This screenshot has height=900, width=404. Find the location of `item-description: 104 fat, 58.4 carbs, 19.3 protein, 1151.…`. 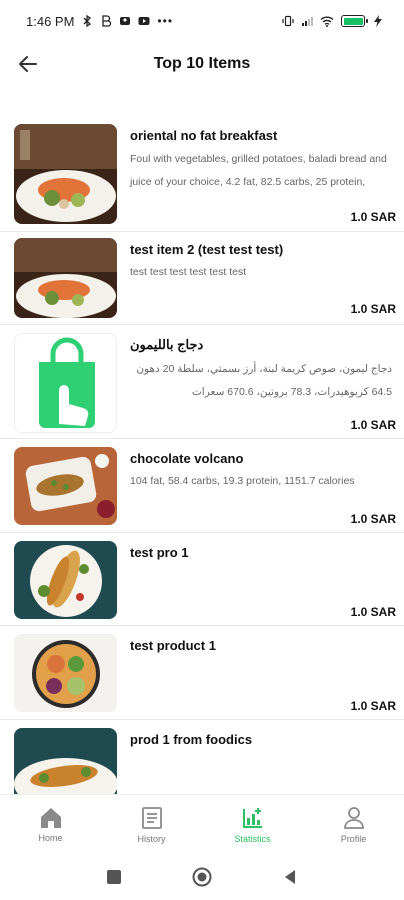

item-description: 104 fat, 58.4 carbs, 19.3 protein, 1151.… is located at coordinates (242, 481).